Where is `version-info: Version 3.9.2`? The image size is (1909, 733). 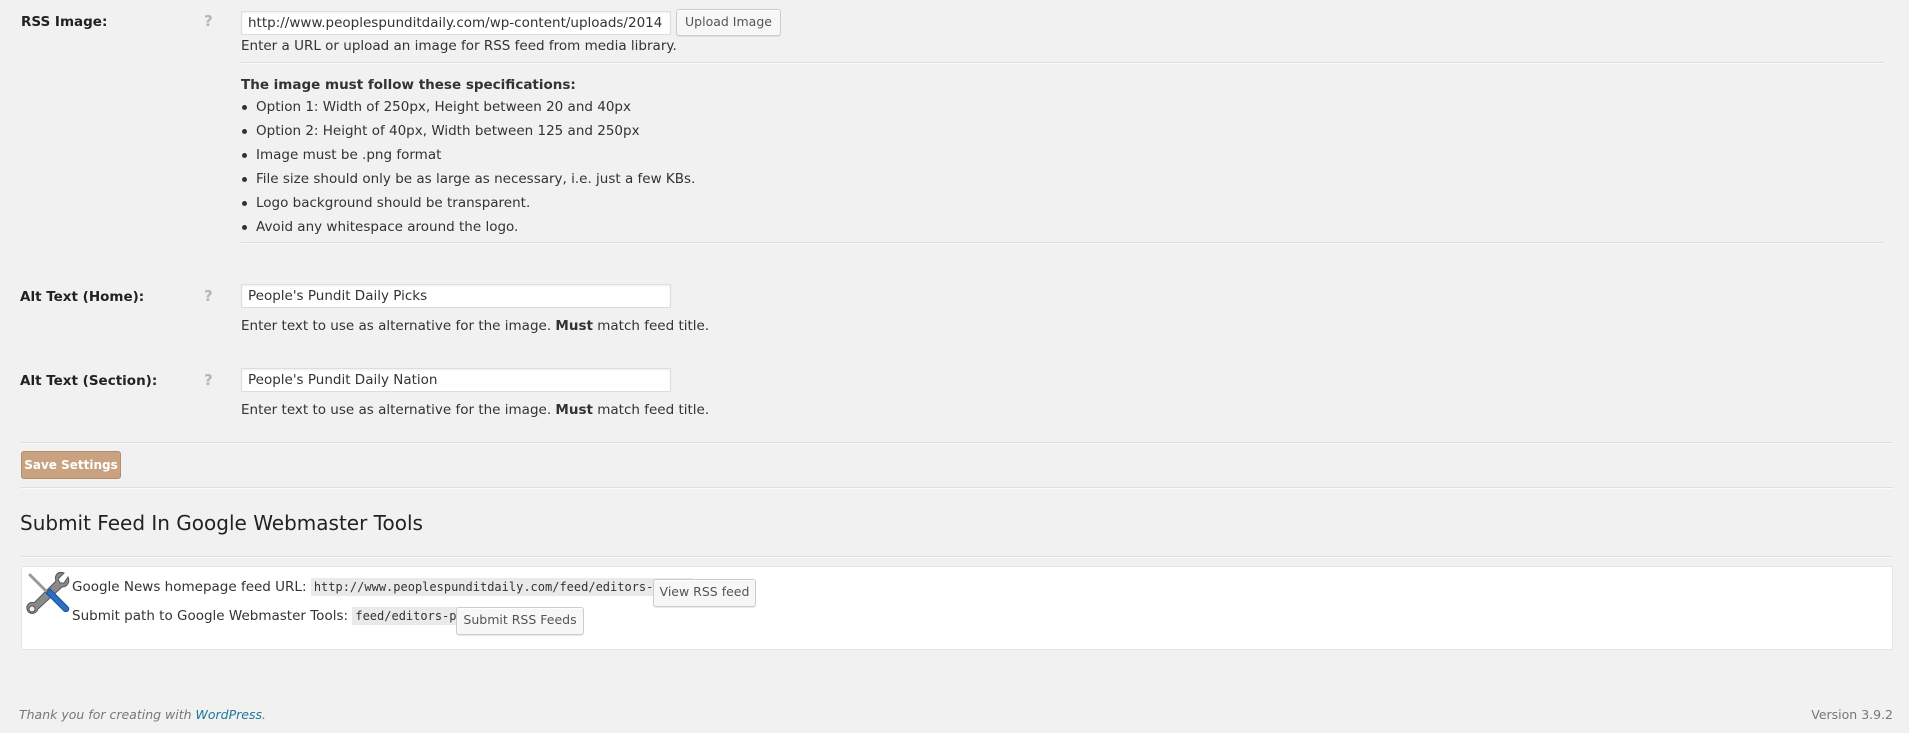
version-info: Version 3.9.2 is located at coordinates (1852, 714).